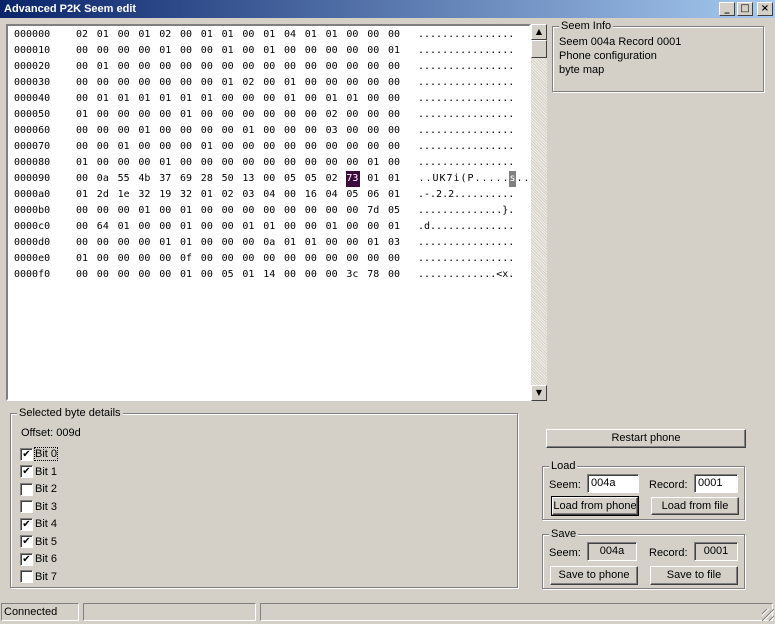 The height and width of the screenshot is (624, 775). What do you see at coordinates (26, 506) in the screenshot?
I see `bit-3-checkbox` at bounding box center [26, 506].